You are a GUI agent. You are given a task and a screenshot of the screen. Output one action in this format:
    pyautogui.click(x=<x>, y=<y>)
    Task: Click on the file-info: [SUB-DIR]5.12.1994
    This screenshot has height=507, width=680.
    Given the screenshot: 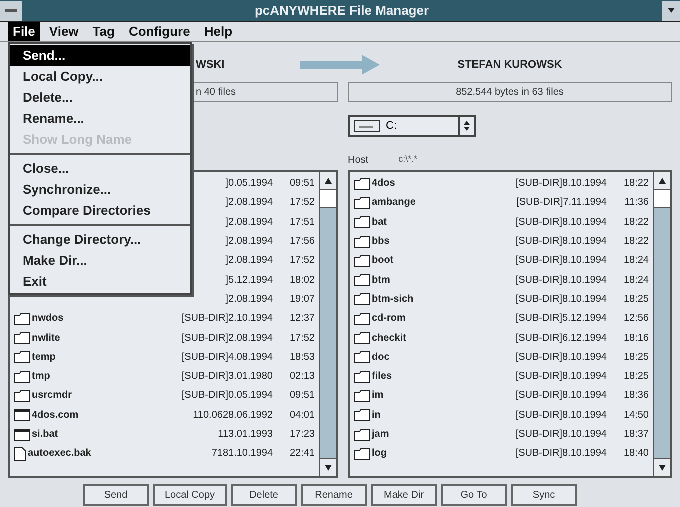 What is the action you would take?
    pyautogui.click(x=561, y=319)
    